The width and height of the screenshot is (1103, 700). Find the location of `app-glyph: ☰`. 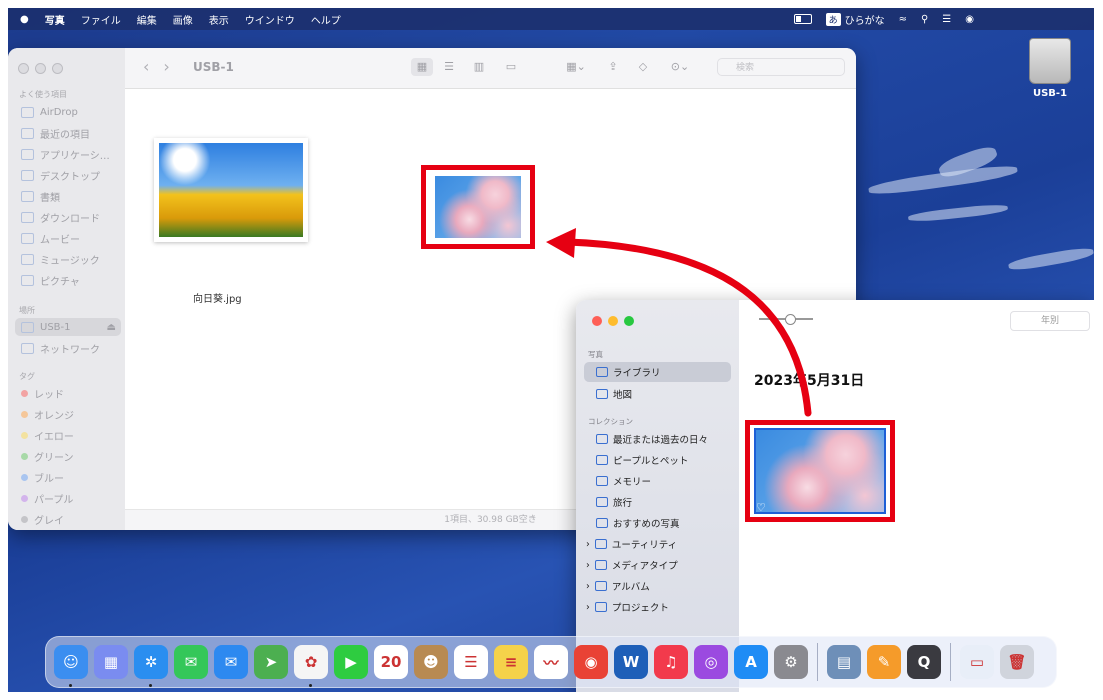

app-glyph: ☰ is located at coordinates (471, 662).